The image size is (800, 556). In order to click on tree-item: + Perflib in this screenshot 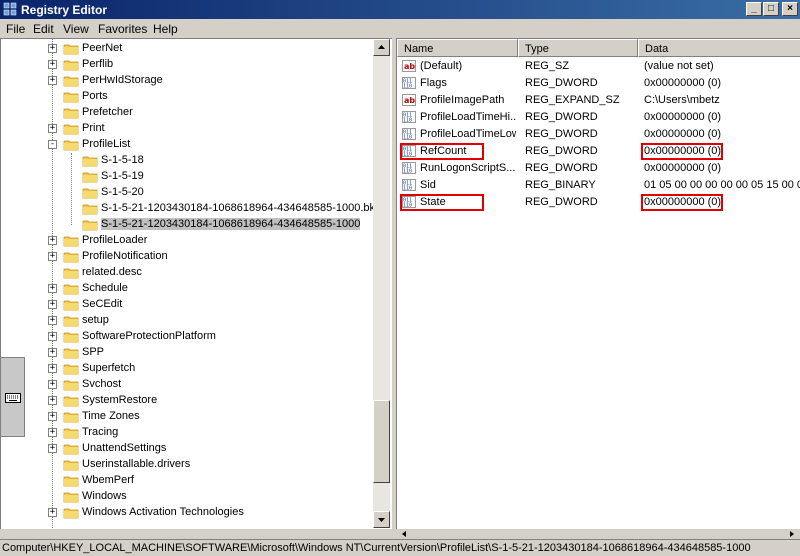, I will do `click(187, 65)`.